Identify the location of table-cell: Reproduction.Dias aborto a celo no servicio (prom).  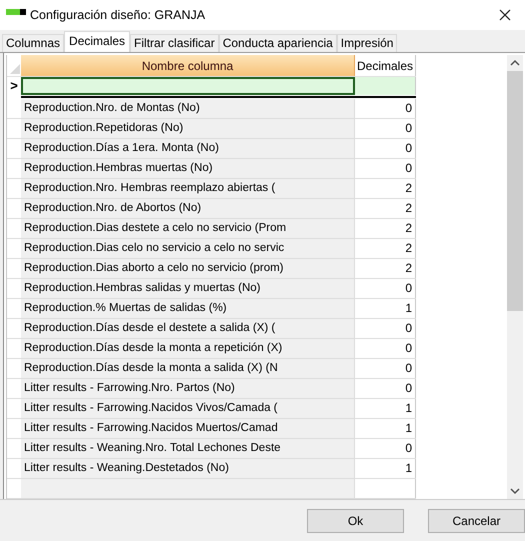
(188, 268).